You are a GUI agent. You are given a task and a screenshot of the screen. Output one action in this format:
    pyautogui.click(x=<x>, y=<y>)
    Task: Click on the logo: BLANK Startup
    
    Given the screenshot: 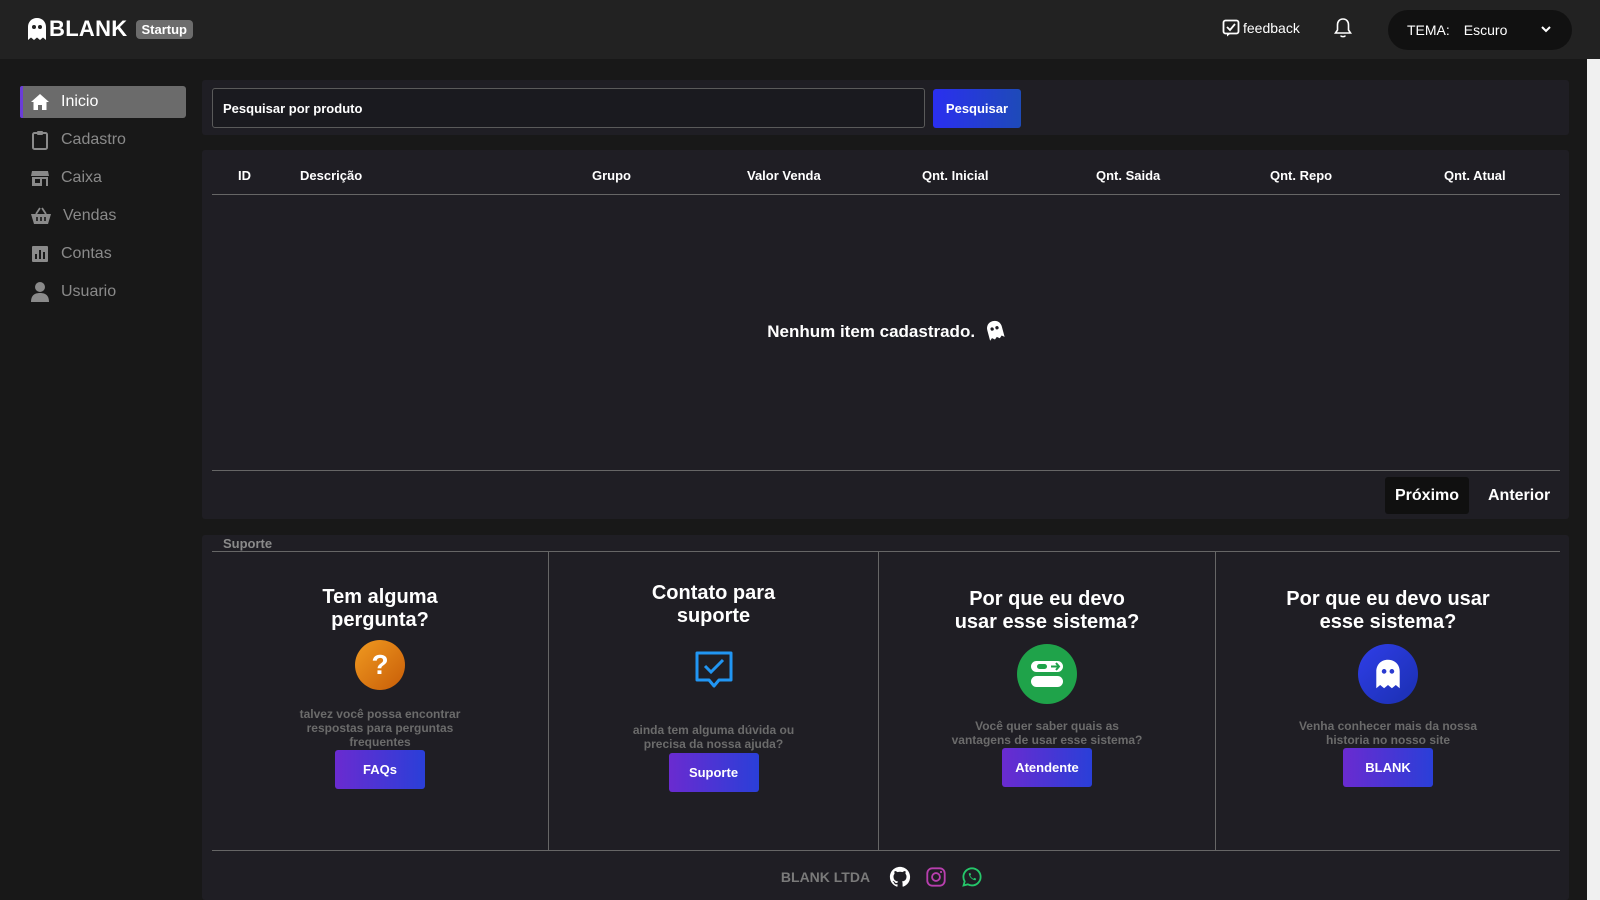 What is the action you would take?
    pyautogui.click(x=110, y=29)
    